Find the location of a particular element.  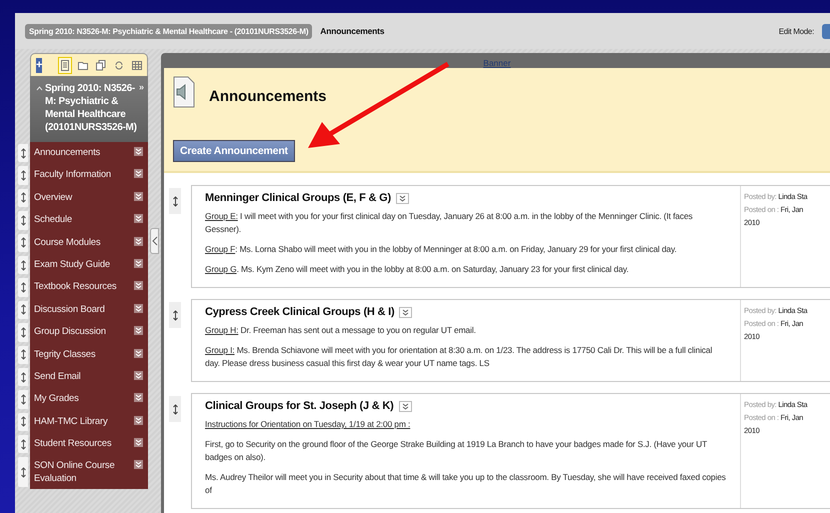

collapse-tab is located at coordinates (154, 241).